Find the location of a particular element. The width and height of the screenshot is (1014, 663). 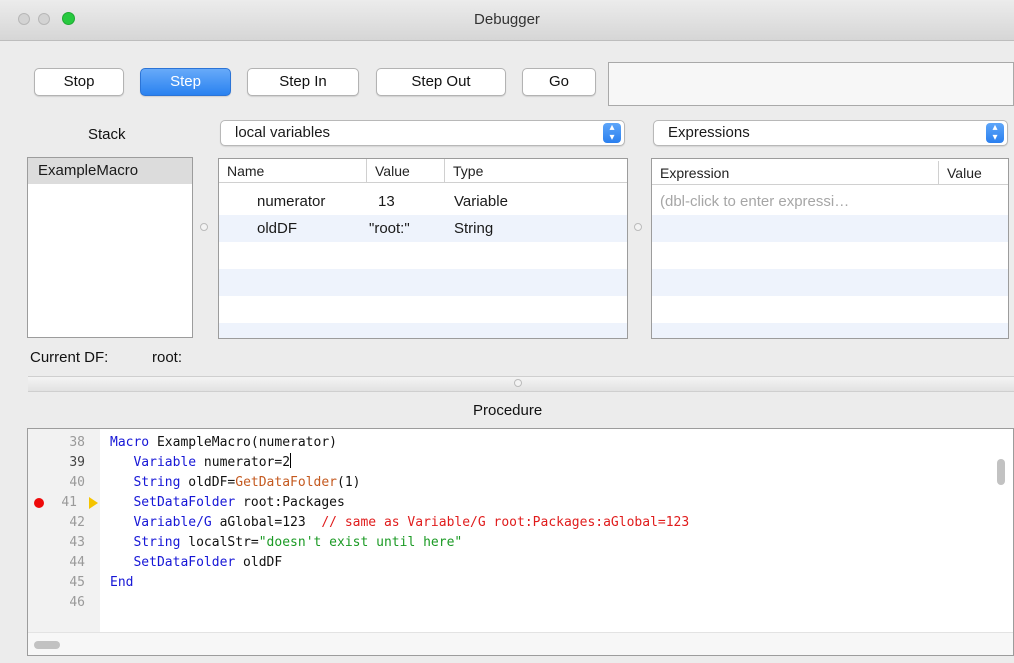

expressions-popup-value: Expressions is located at coordinates (709, 132).